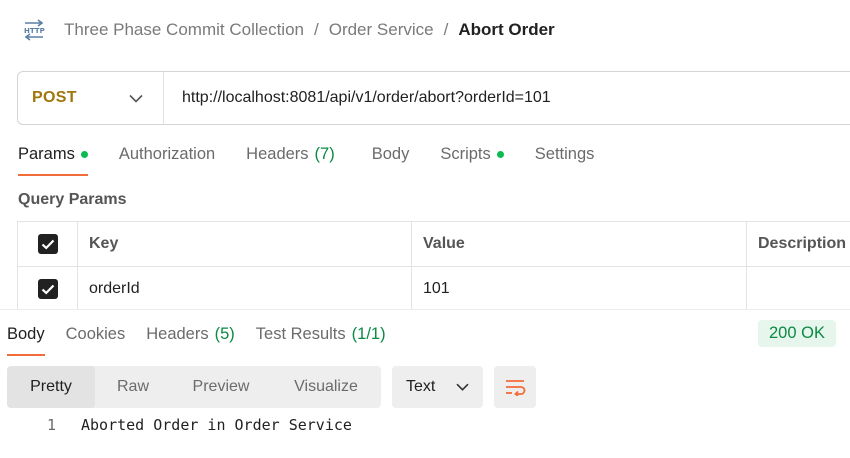 The width and height of the screenshot is (850, 458). What do you see at coordinates (300, 334) in the screenshot?
I see `tab-label: Test Results` at bounding box center [300, 334].